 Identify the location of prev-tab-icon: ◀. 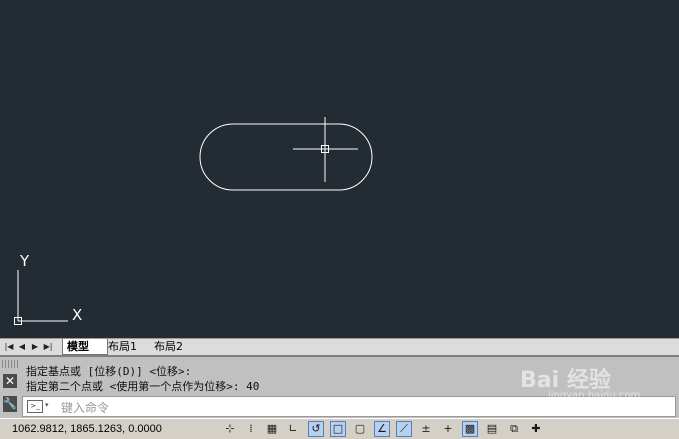
(22, 346).